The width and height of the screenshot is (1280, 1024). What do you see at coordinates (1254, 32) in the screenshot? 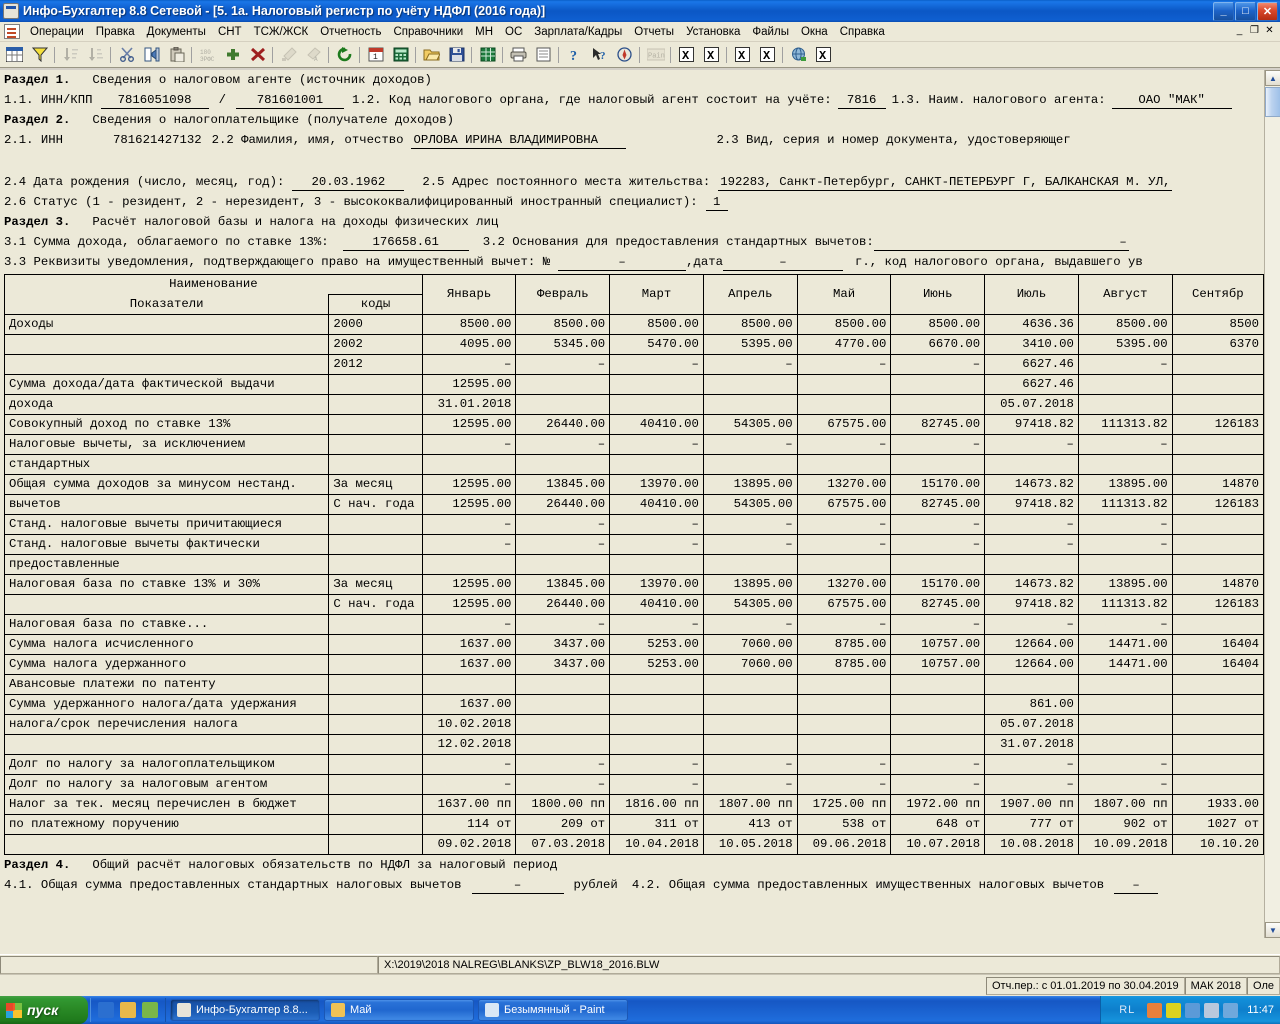
I see `mdi-restore-button: ❐` at bounding box center [1254, 32].